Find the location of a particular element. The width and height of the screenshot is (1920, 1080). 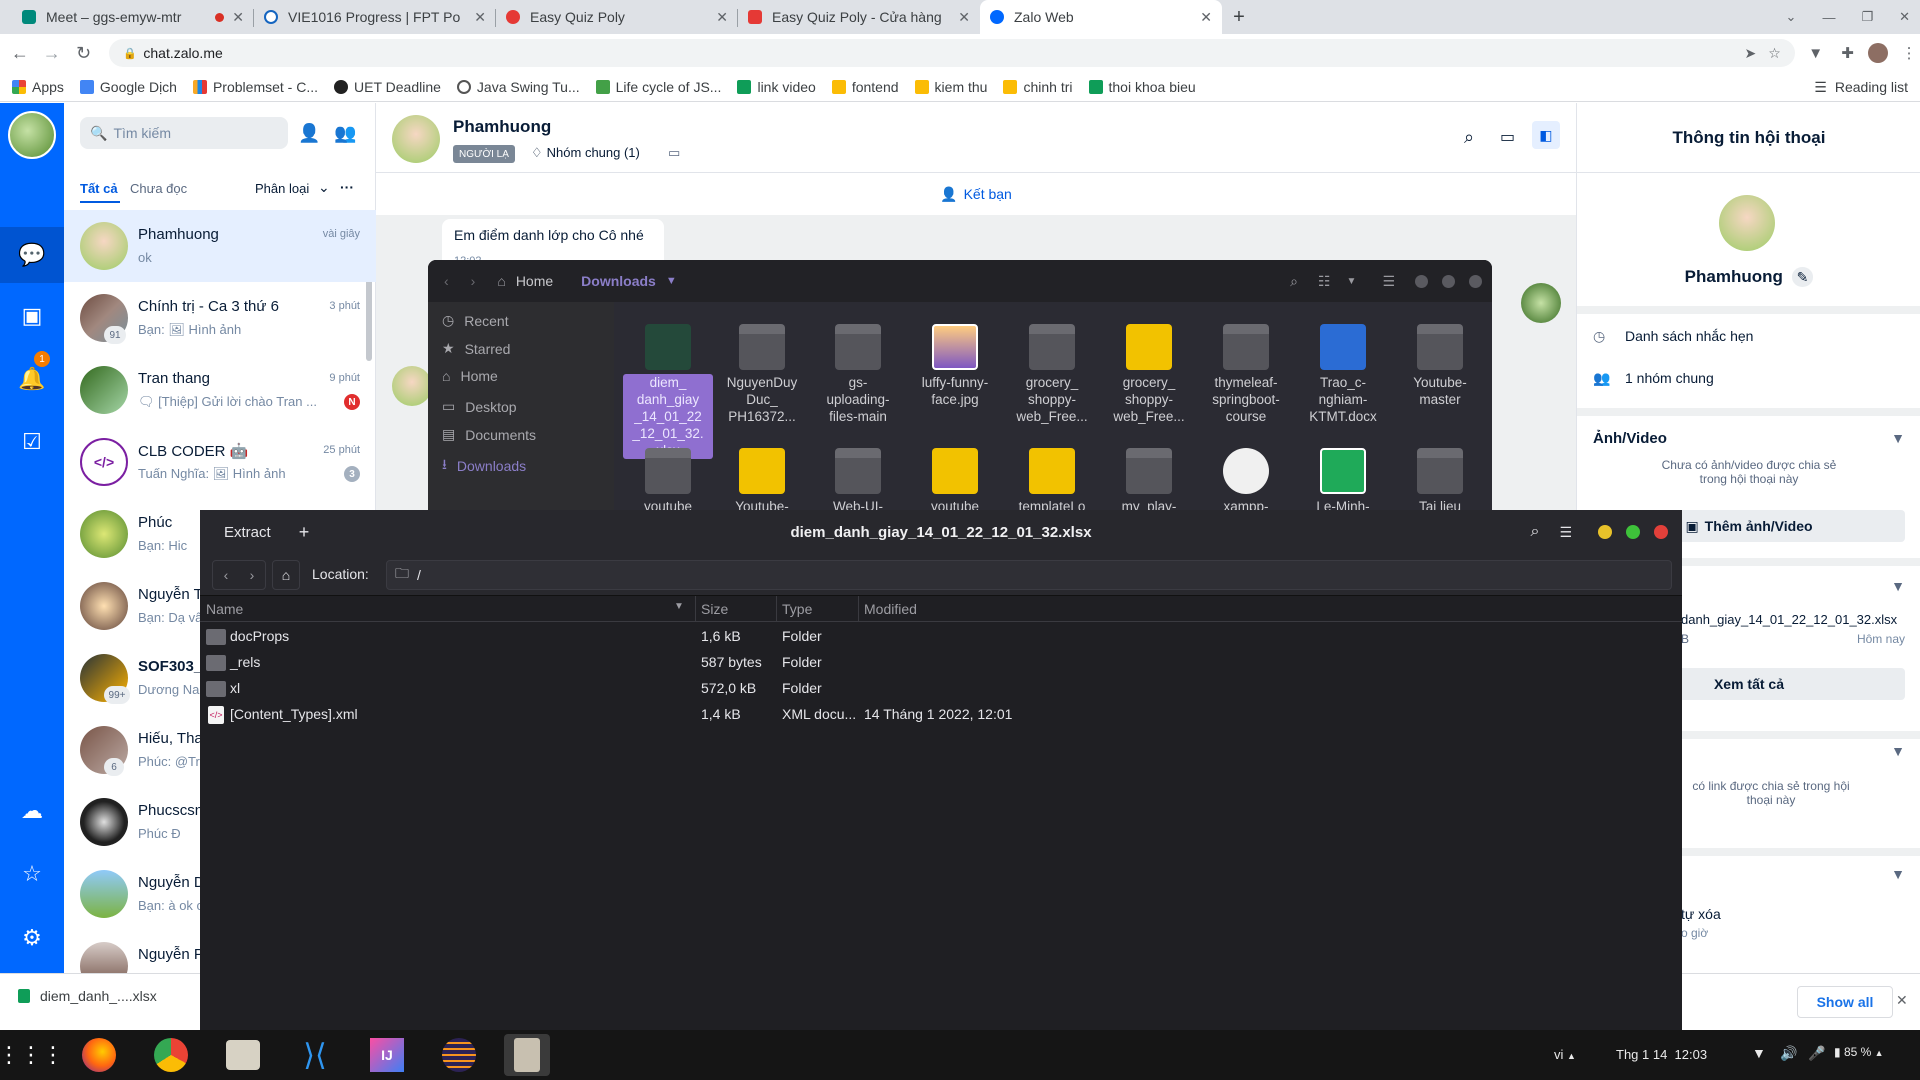

star-icon: ☆ is located at coordinates (32, 874).